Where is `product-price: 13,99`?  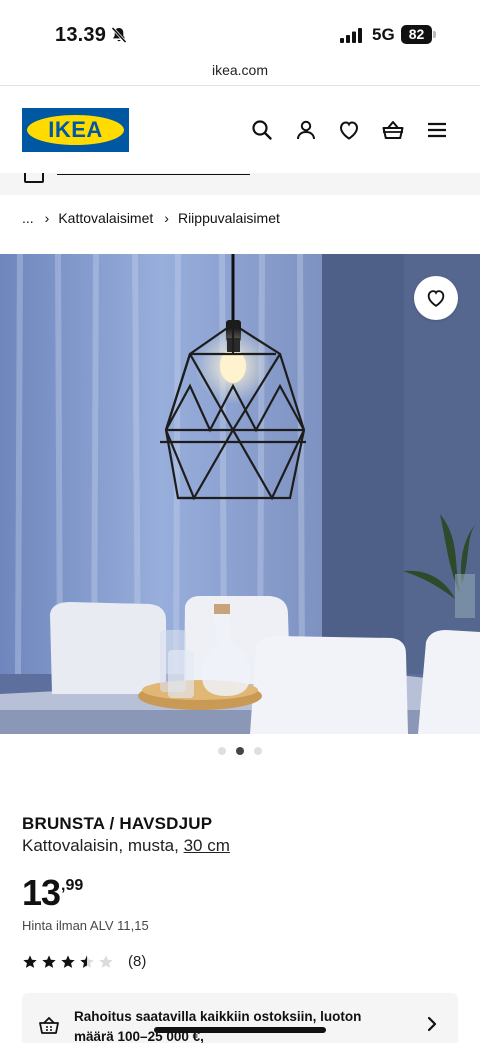 product-price: 13,99 is located at coordinates (52, 893).